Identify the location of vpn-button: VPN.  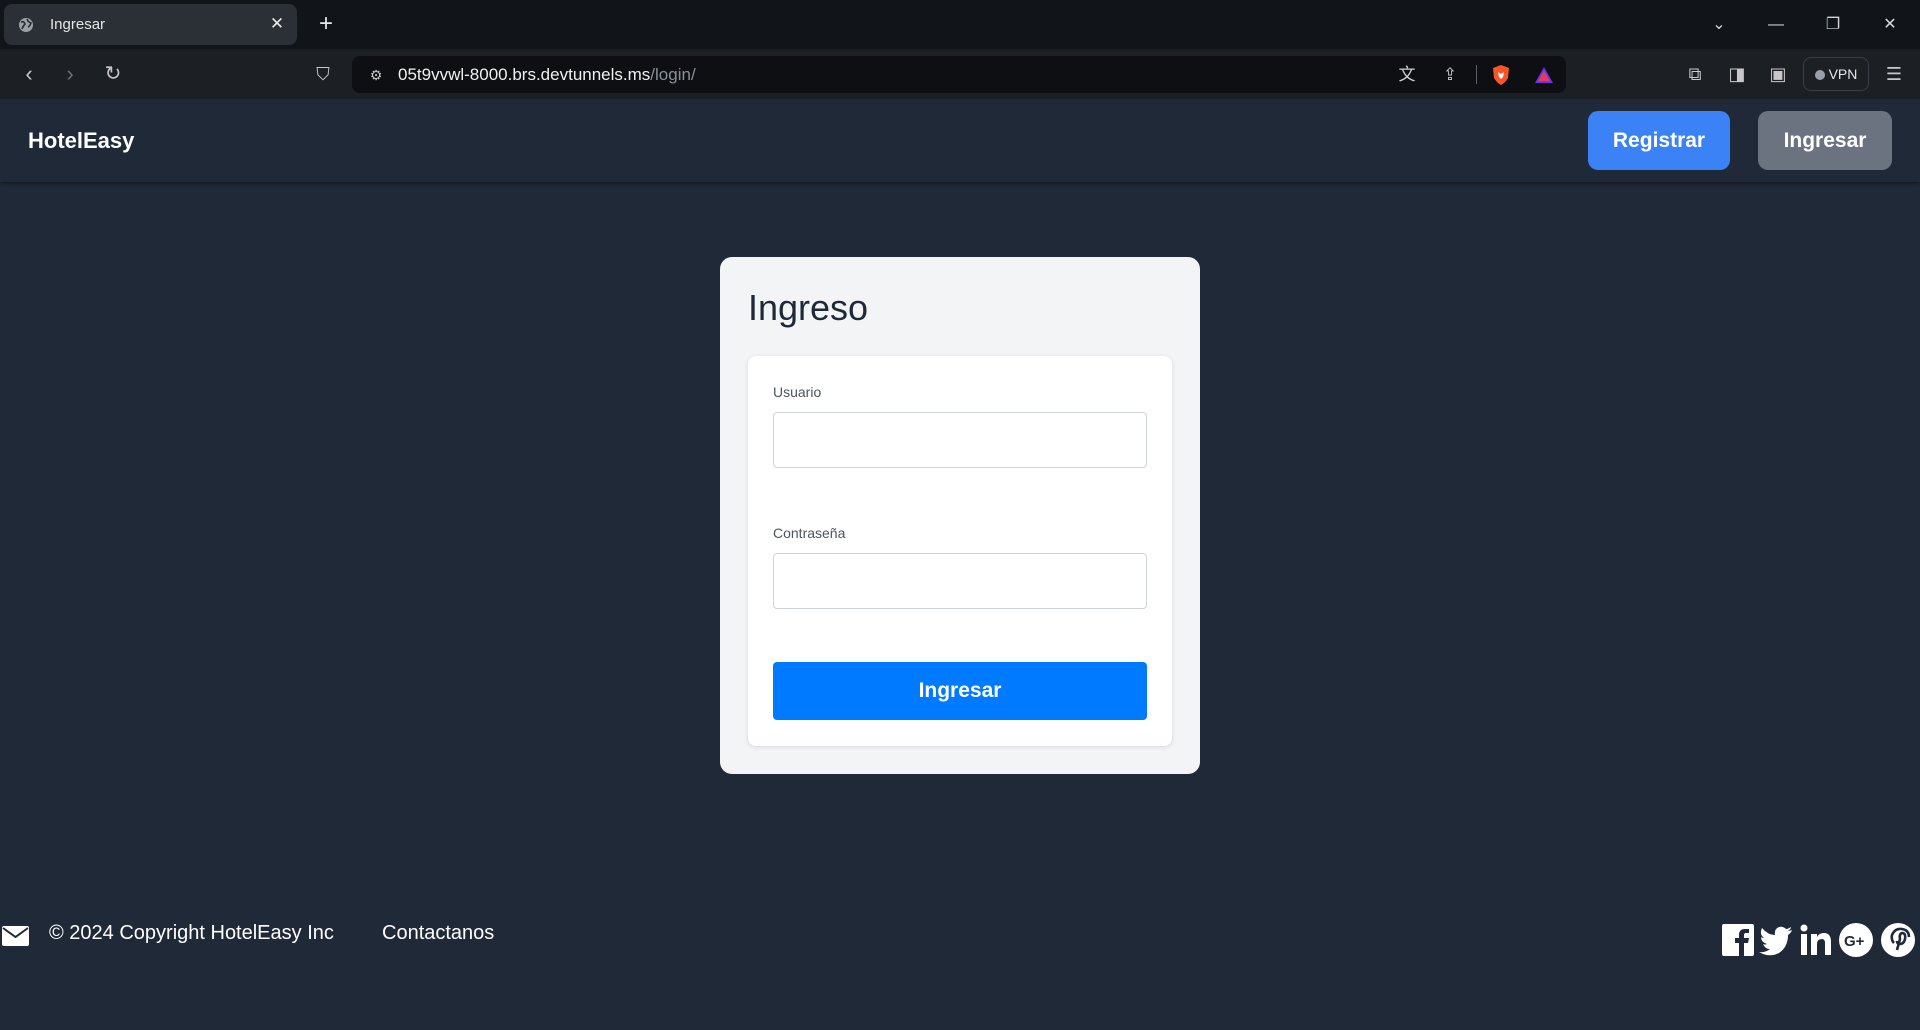
(1836, 74).